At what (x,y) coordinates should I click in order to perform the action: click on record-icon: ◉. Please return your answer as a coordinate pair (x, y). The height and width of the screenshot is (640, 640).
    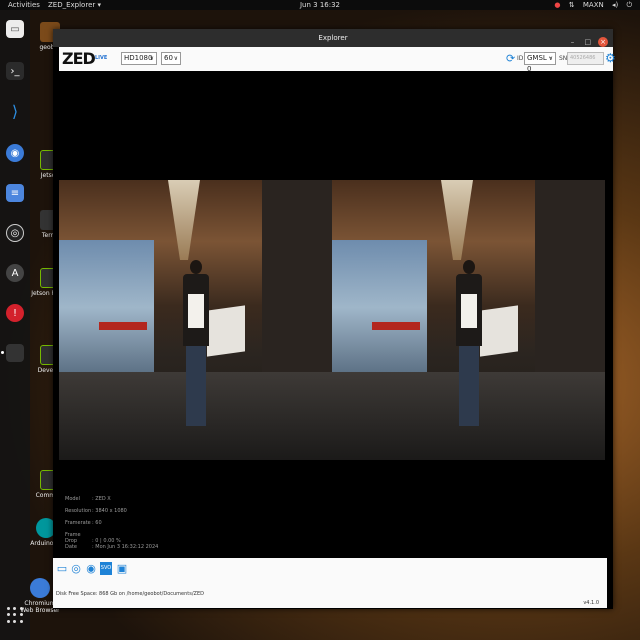
    Looking at the image, I should click on (91, 568).